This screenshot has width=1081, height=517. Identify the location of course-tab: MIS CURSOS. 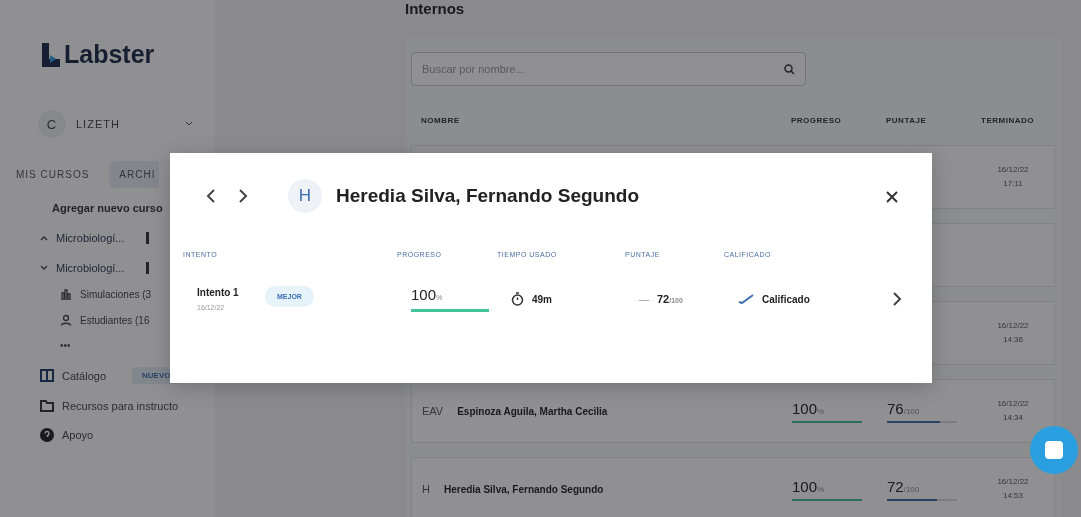
(53, 174).